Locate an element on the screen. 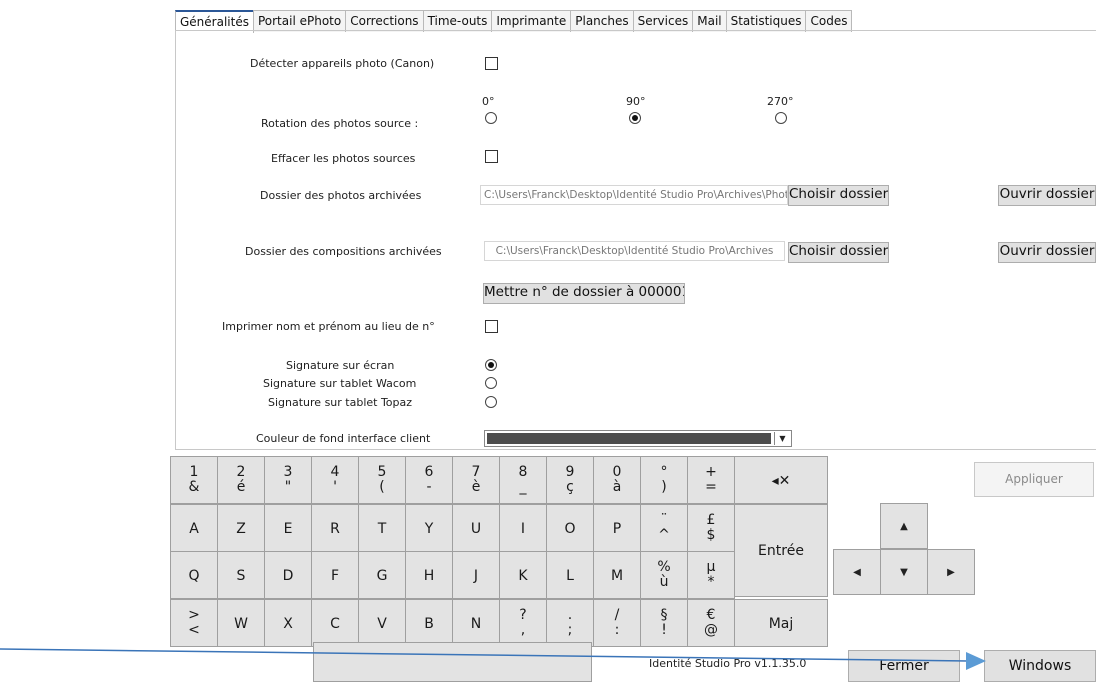  annotation-arrow is located at coordinates (493, 659).